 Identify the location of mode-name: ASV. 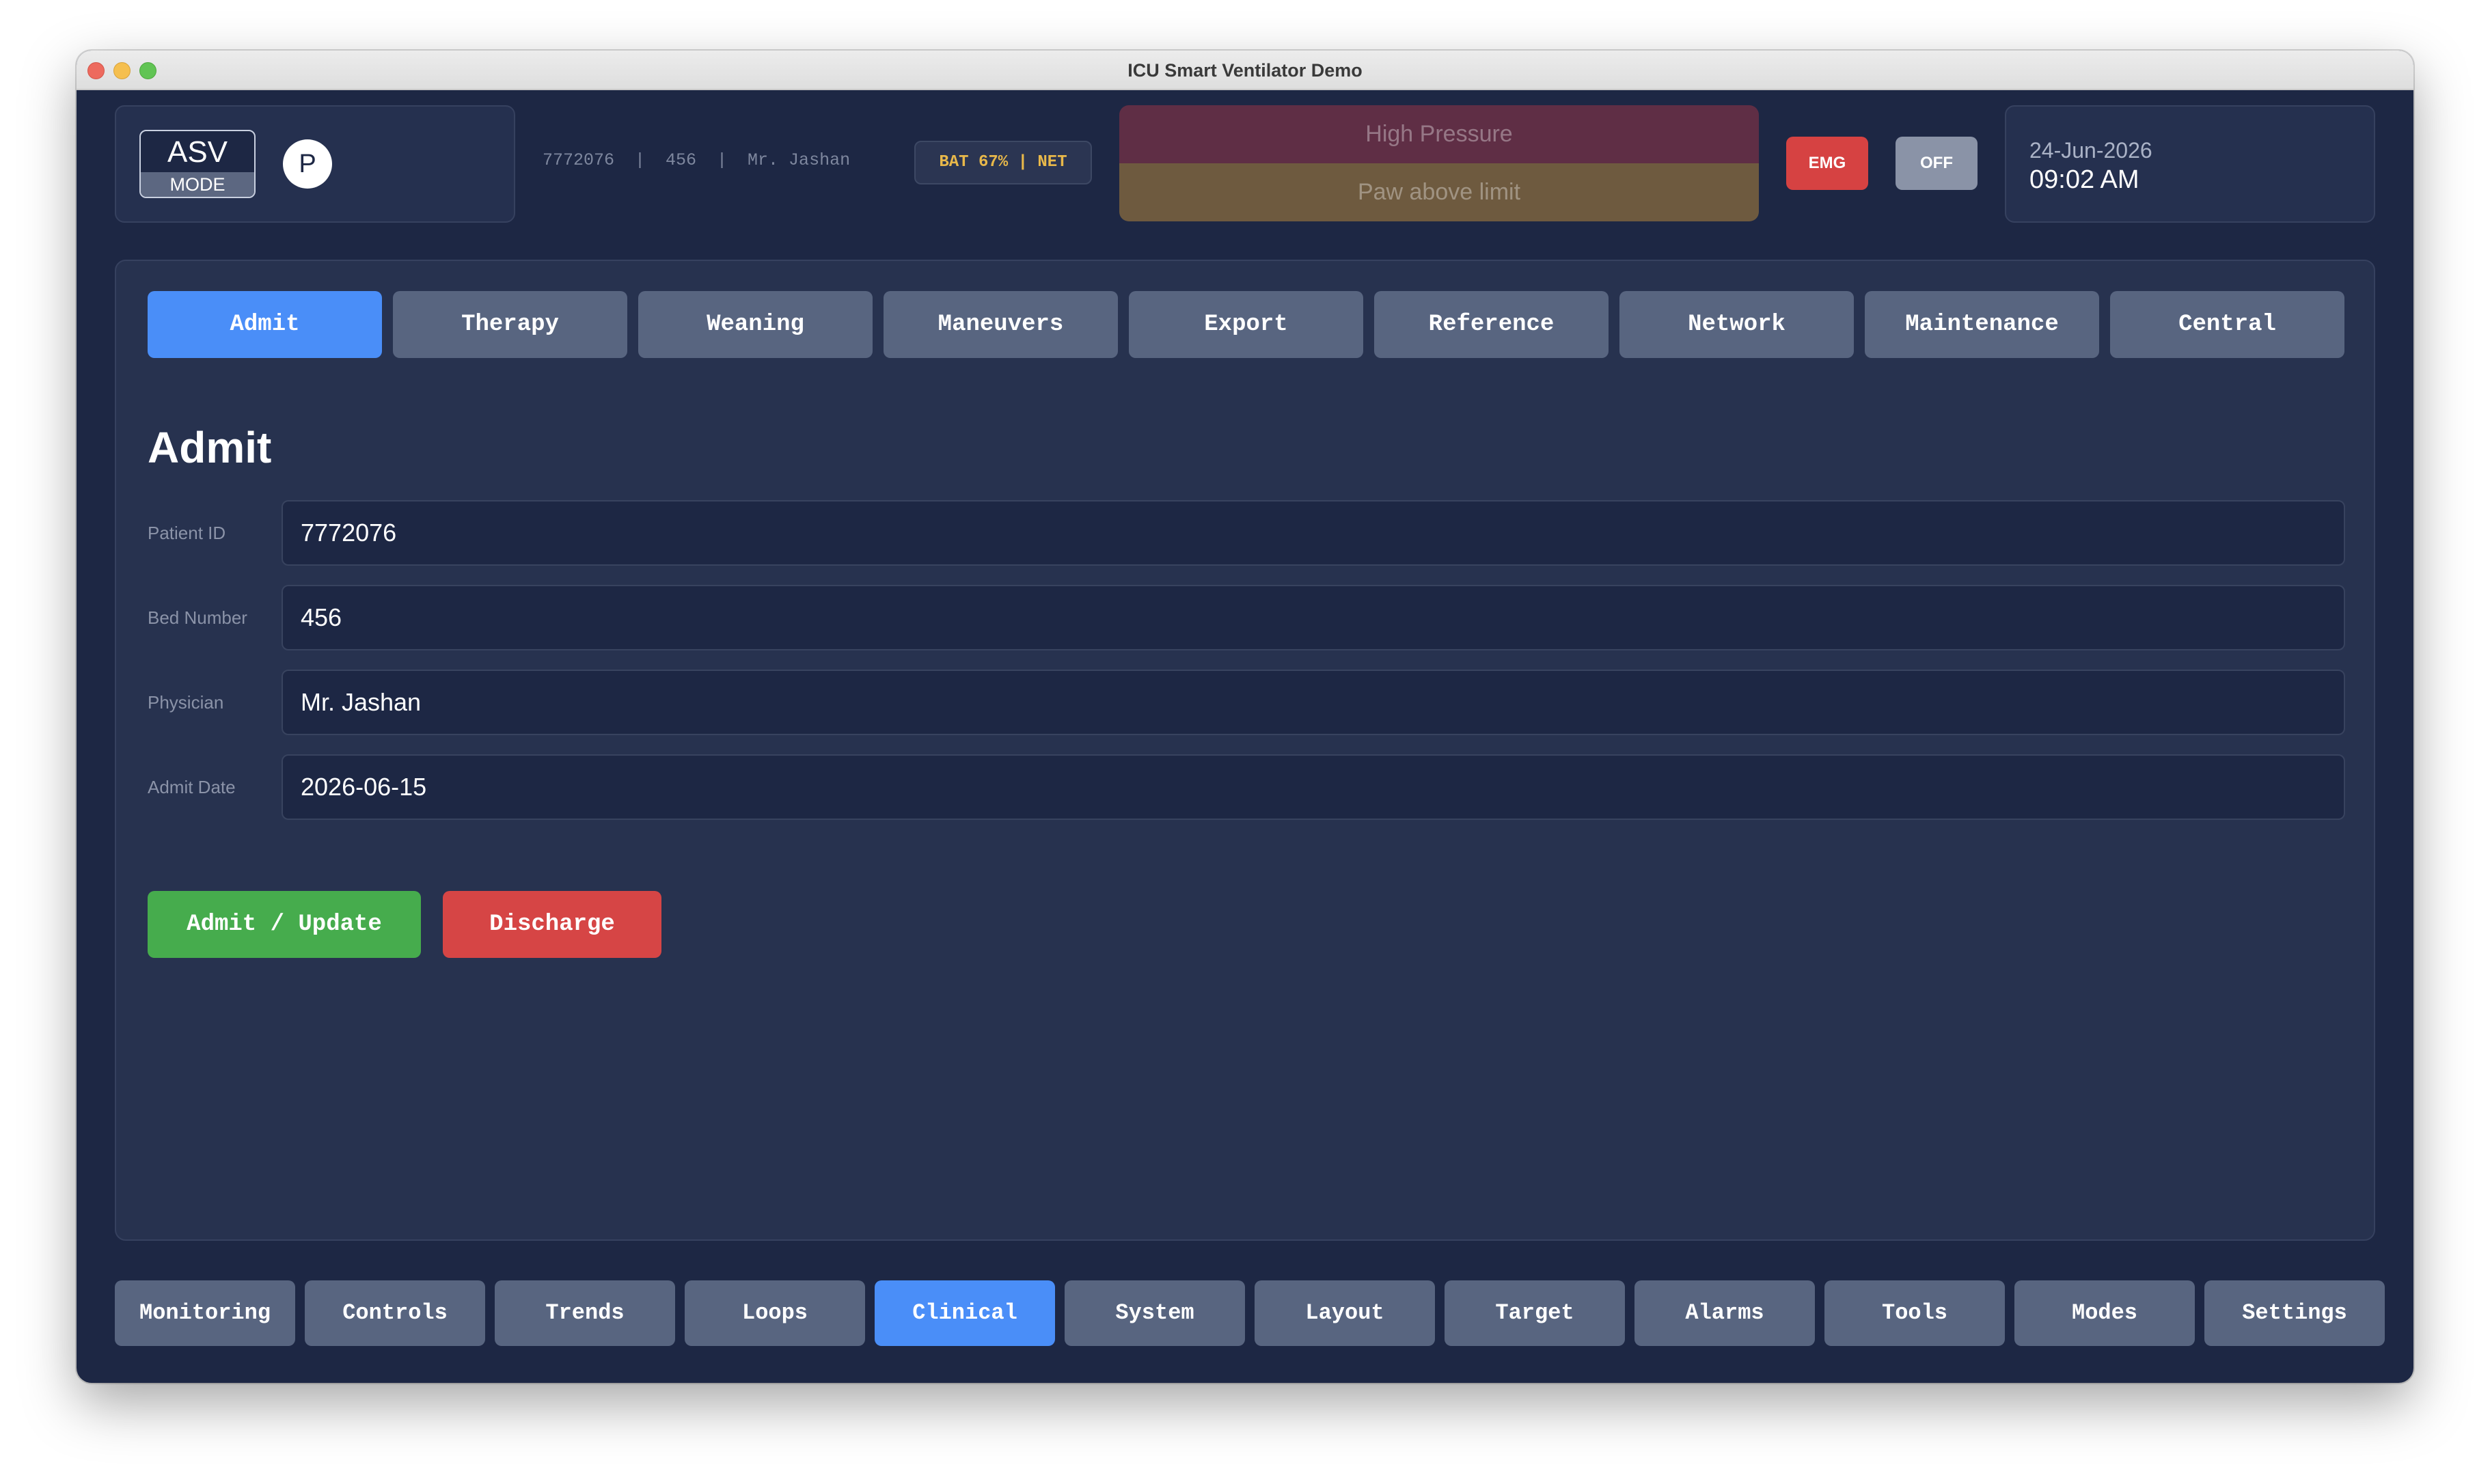
(197, 152).